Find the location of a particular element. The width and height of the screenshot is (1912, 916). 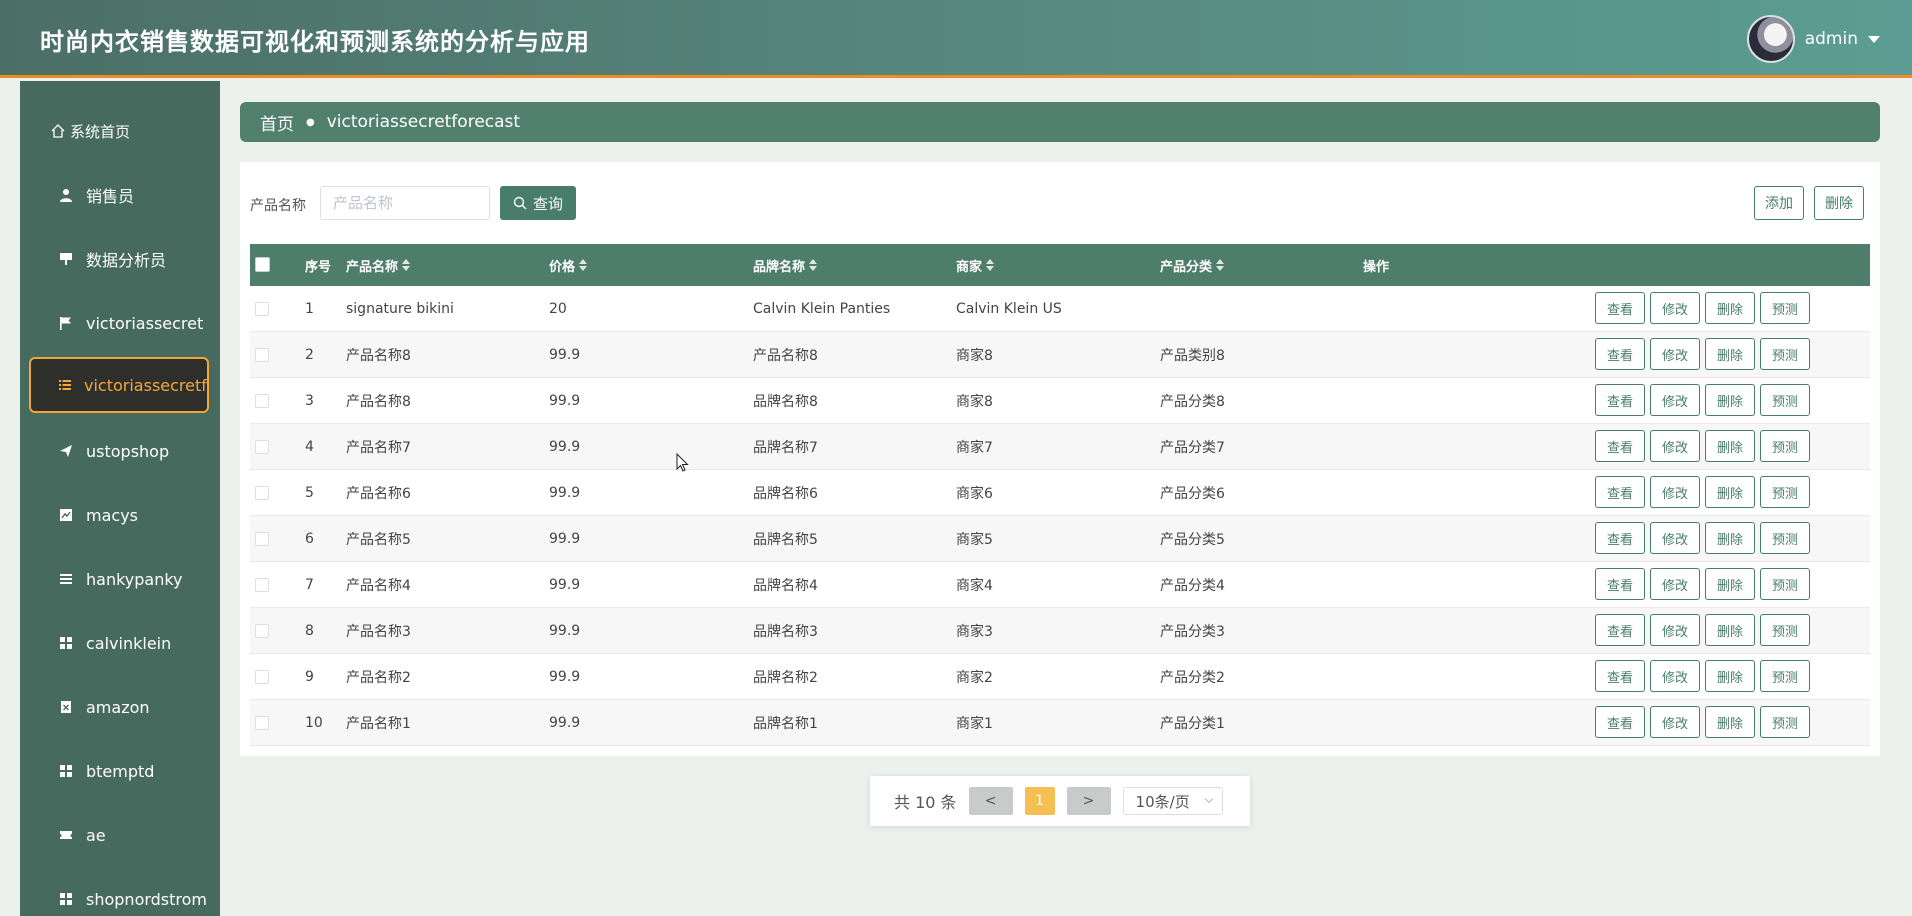

page-size-select: 10条/页 is located at coordinates (1172, 801).